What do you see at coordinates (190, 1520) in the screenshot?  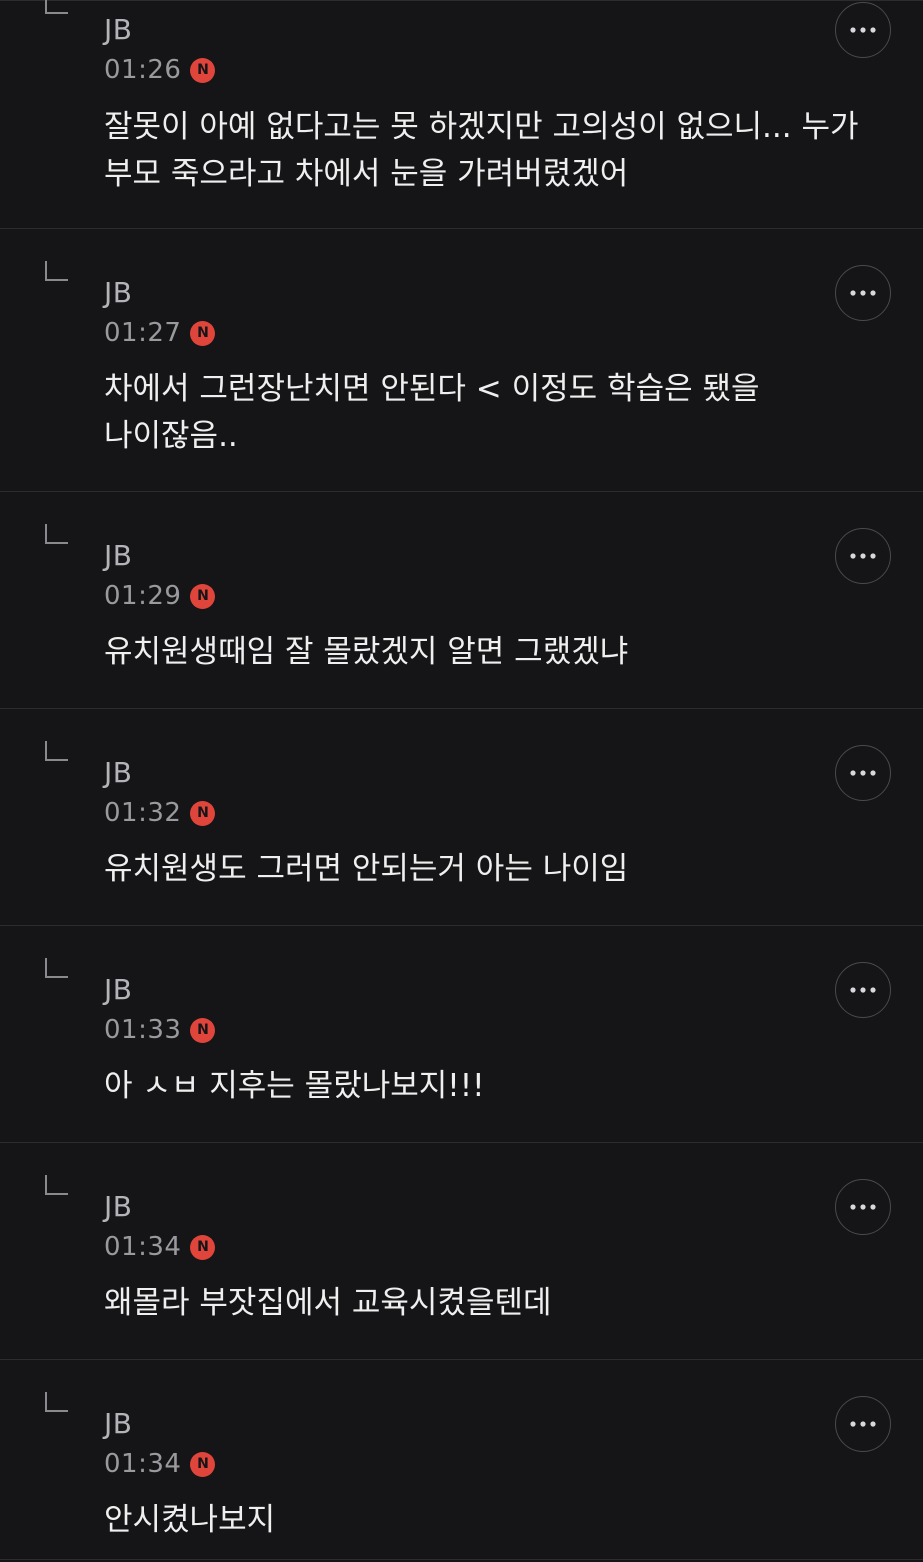 I see `reply-text: 안시켰나보지` at bounding box center [190, 1520].